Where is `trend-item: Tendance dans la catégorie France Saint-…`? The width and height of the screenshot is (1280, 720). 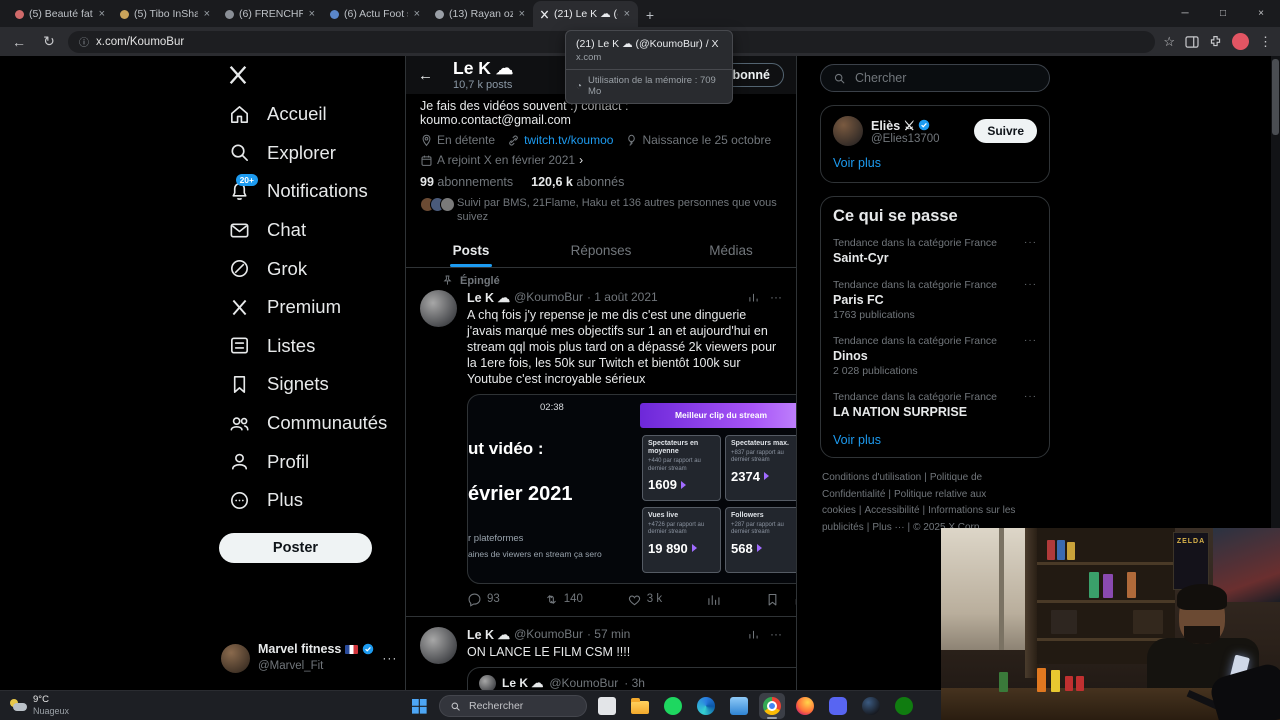
trend-item: Tendance dans la catégorie France Saint-… is located at coordinates (935, 251).